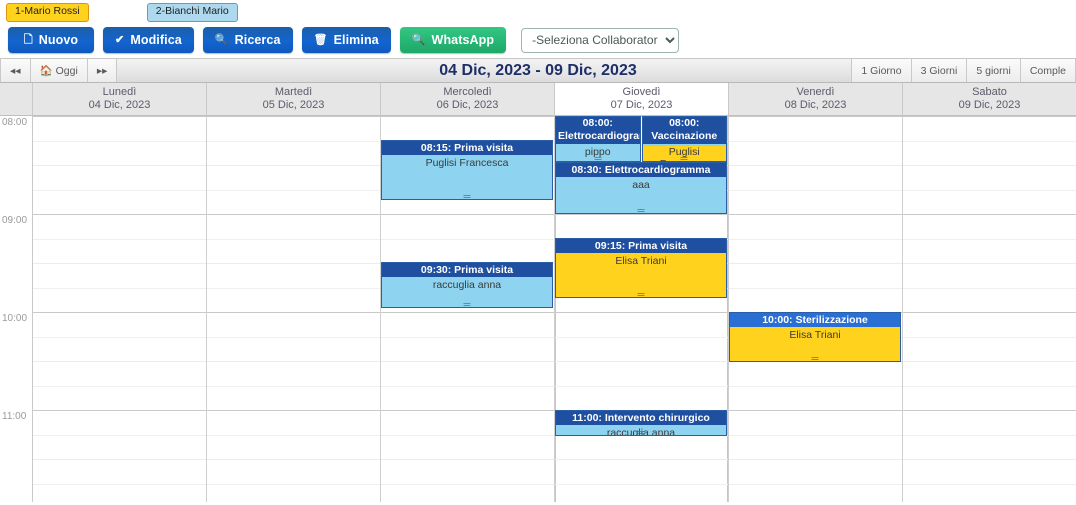 The width and height of the screenshot is (1076, 505). I want to click on day-header-date: 08 Dic, 2023, so click(815, 105).